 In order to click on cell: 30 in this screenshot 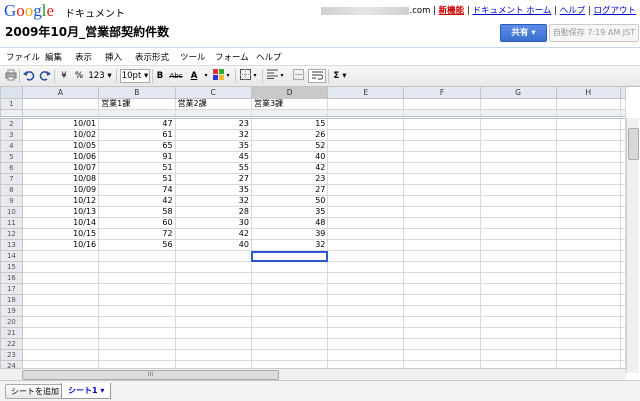, I will do `click(213, 223)`.